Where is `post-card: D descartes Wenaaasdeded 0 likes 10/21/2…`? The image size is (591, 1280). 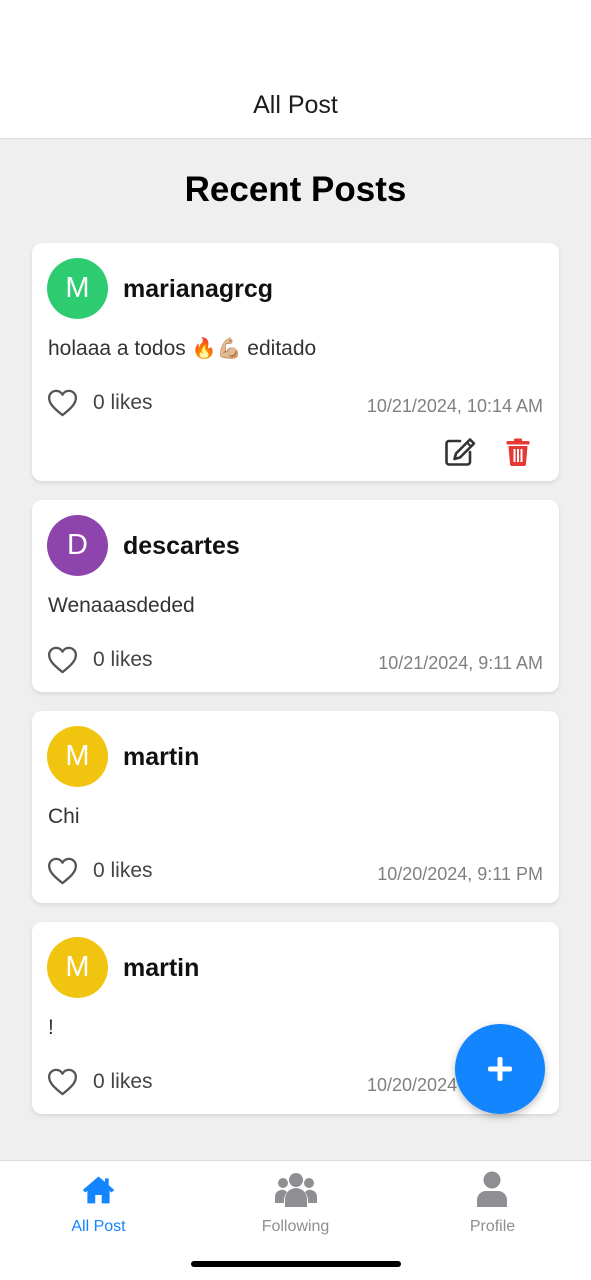 post-card: D descartes Wenaaasdeded 0 likes 10/21/2… is located at coordinates (295, 596).